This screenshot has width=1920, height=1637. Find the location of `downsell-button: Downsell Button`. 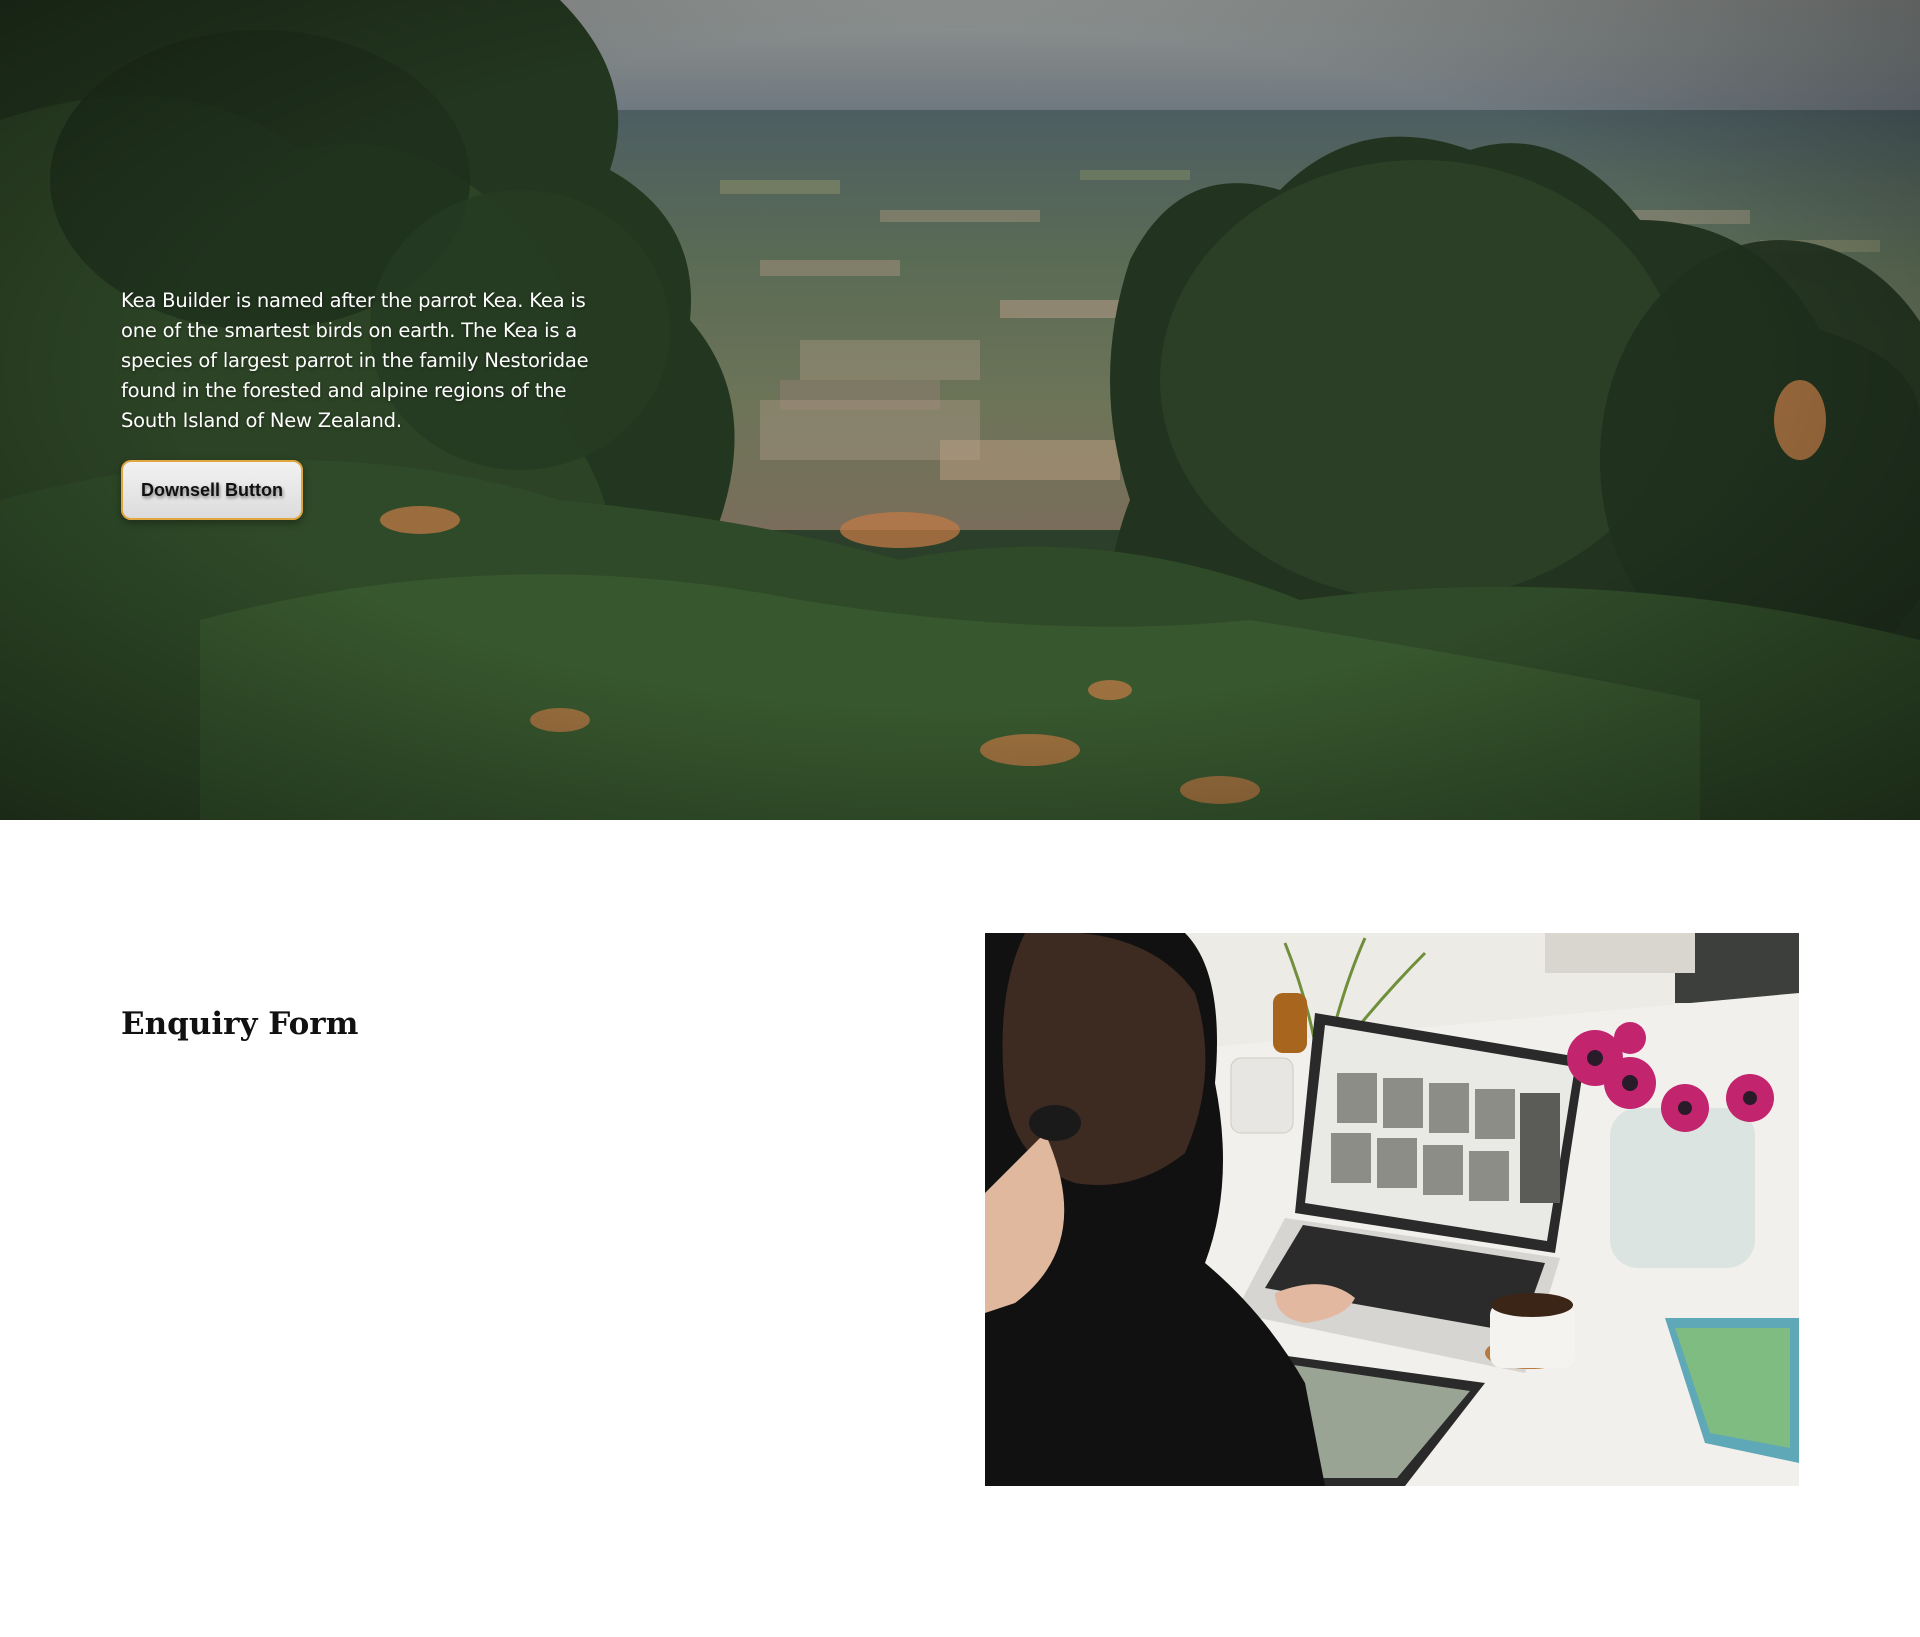

downsell-button: Downsell Button is located at coordinates (212, 490).